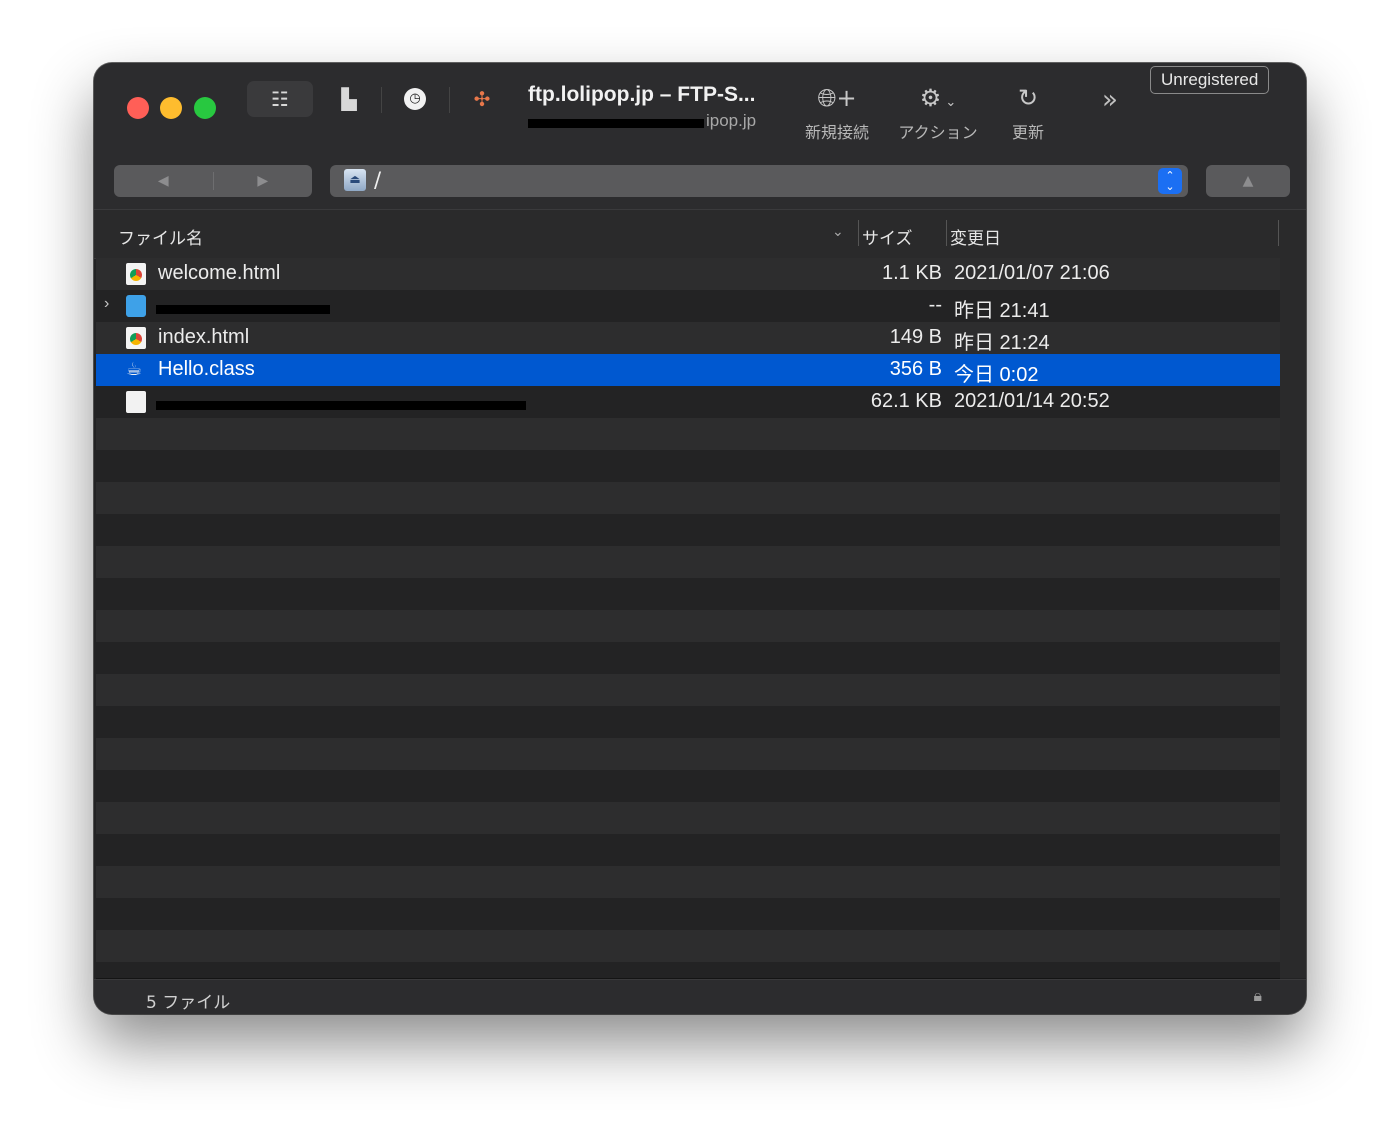  What do you see at coordinates (688, 306) in the screenshot?
I see `file-row: › -- 昨日 21:41` at bounding box center [688, 306].